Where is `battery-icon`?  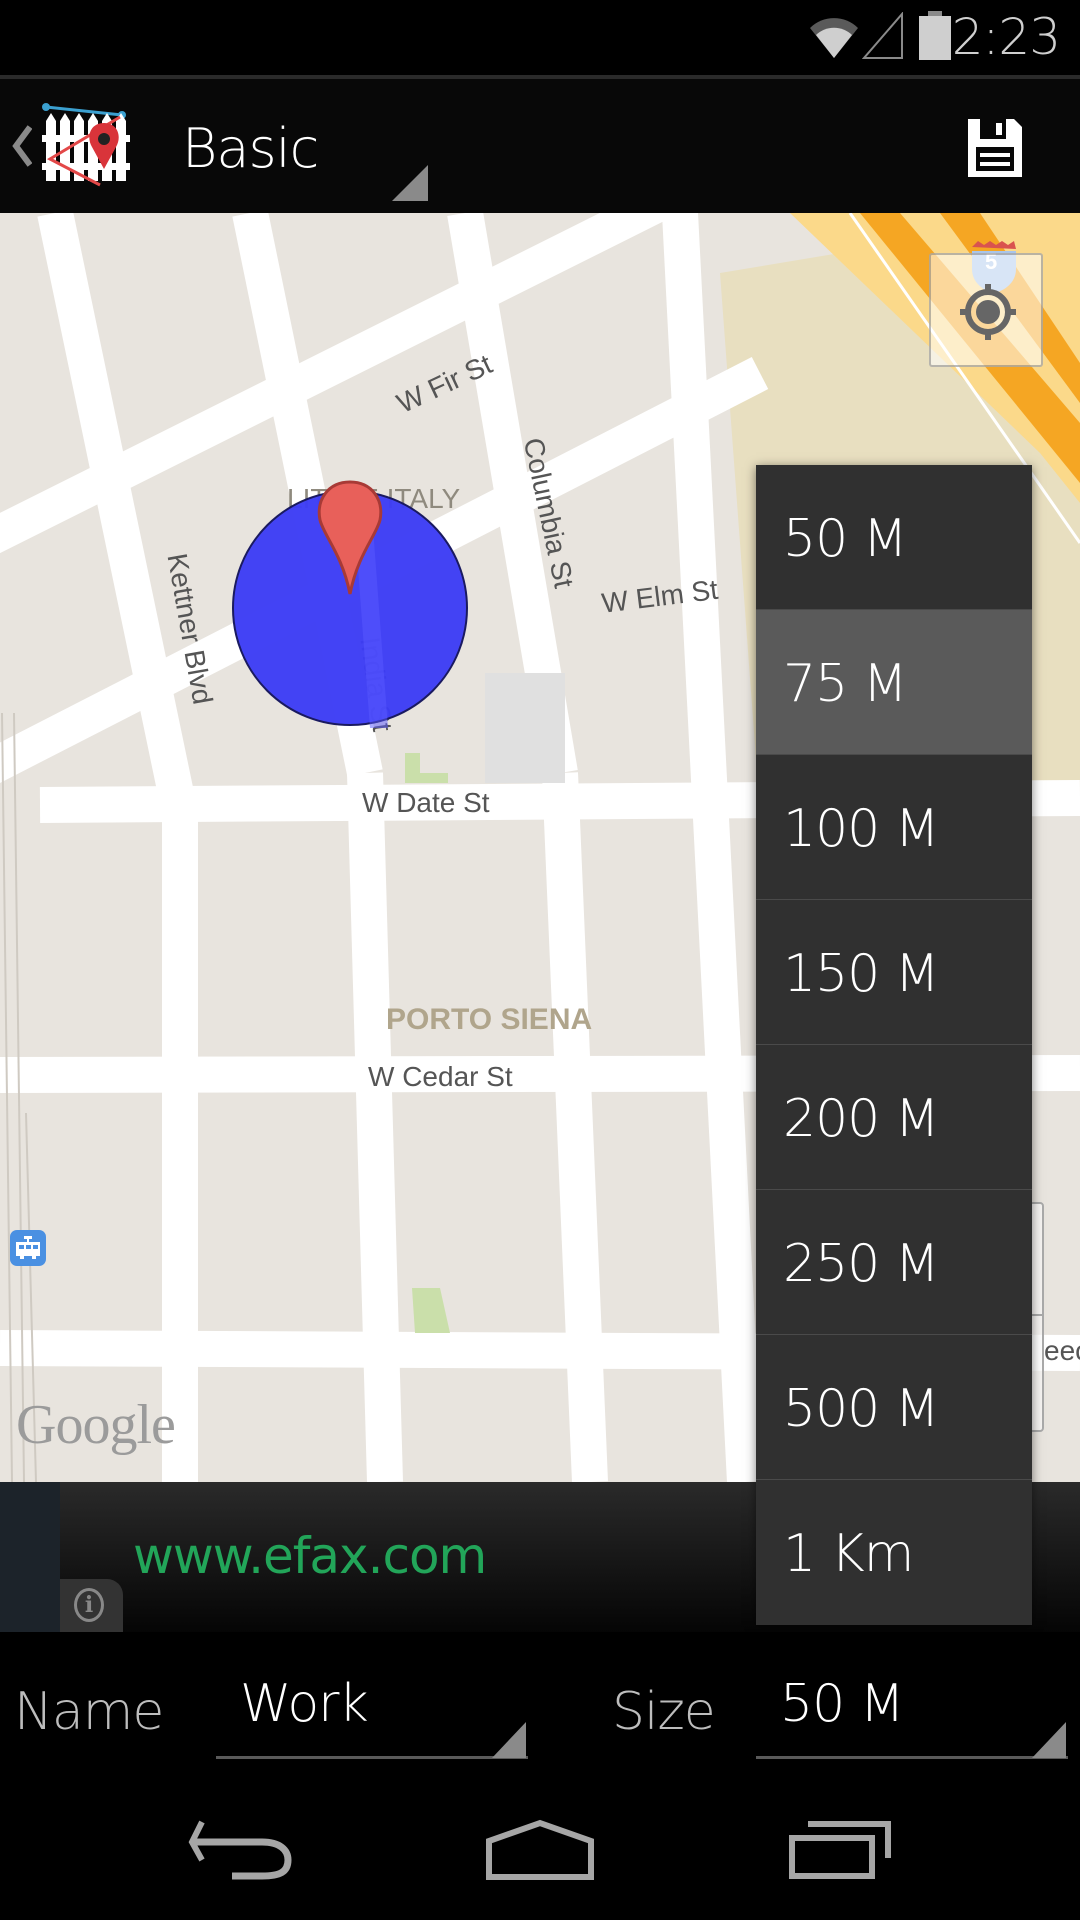 battery-icon is located at coordinates (935, 35).